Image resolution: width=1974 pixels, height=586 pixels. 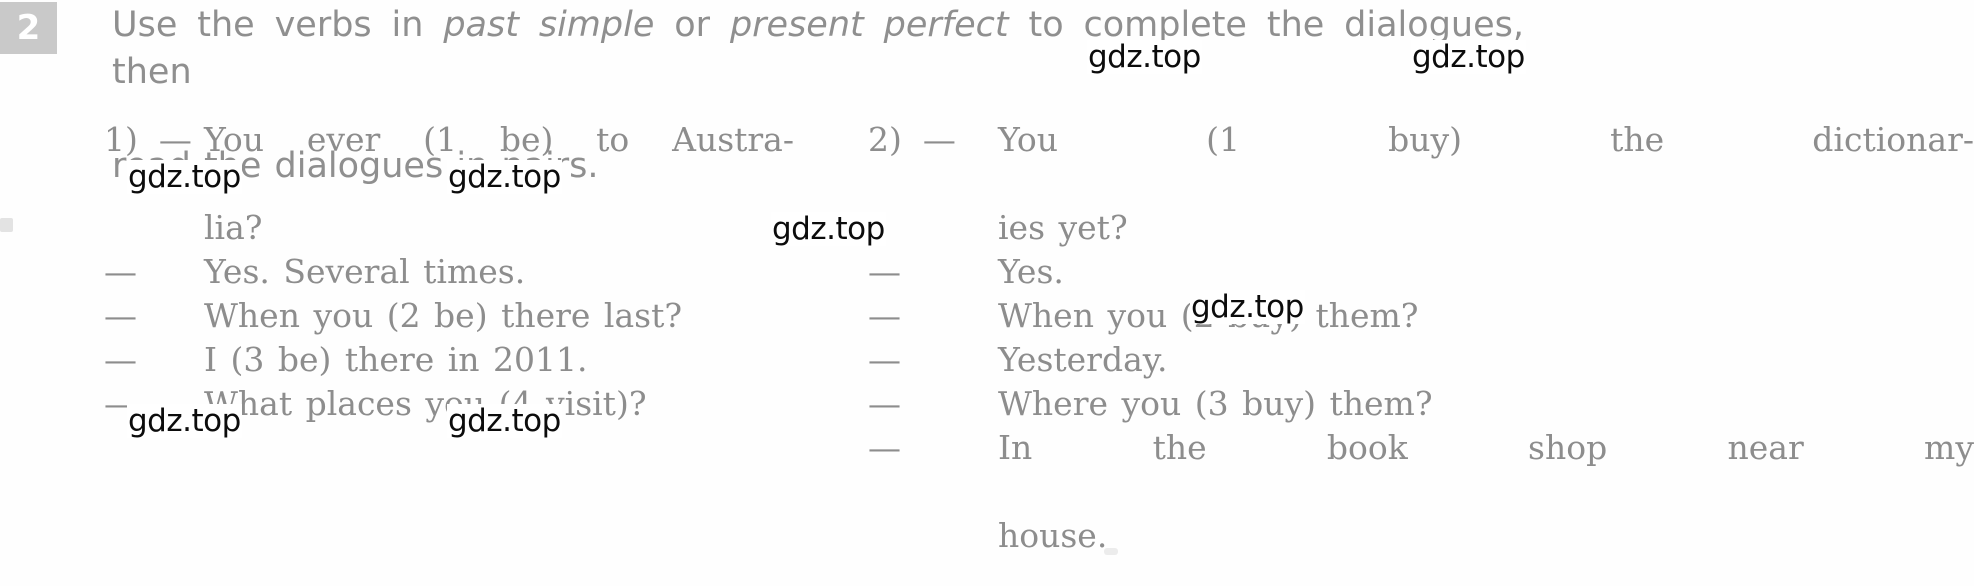 What do you see at coordinates (504, 177) in the screenshot?
I see `watermark-3: gdz.top` at bounding box center [504, 177].